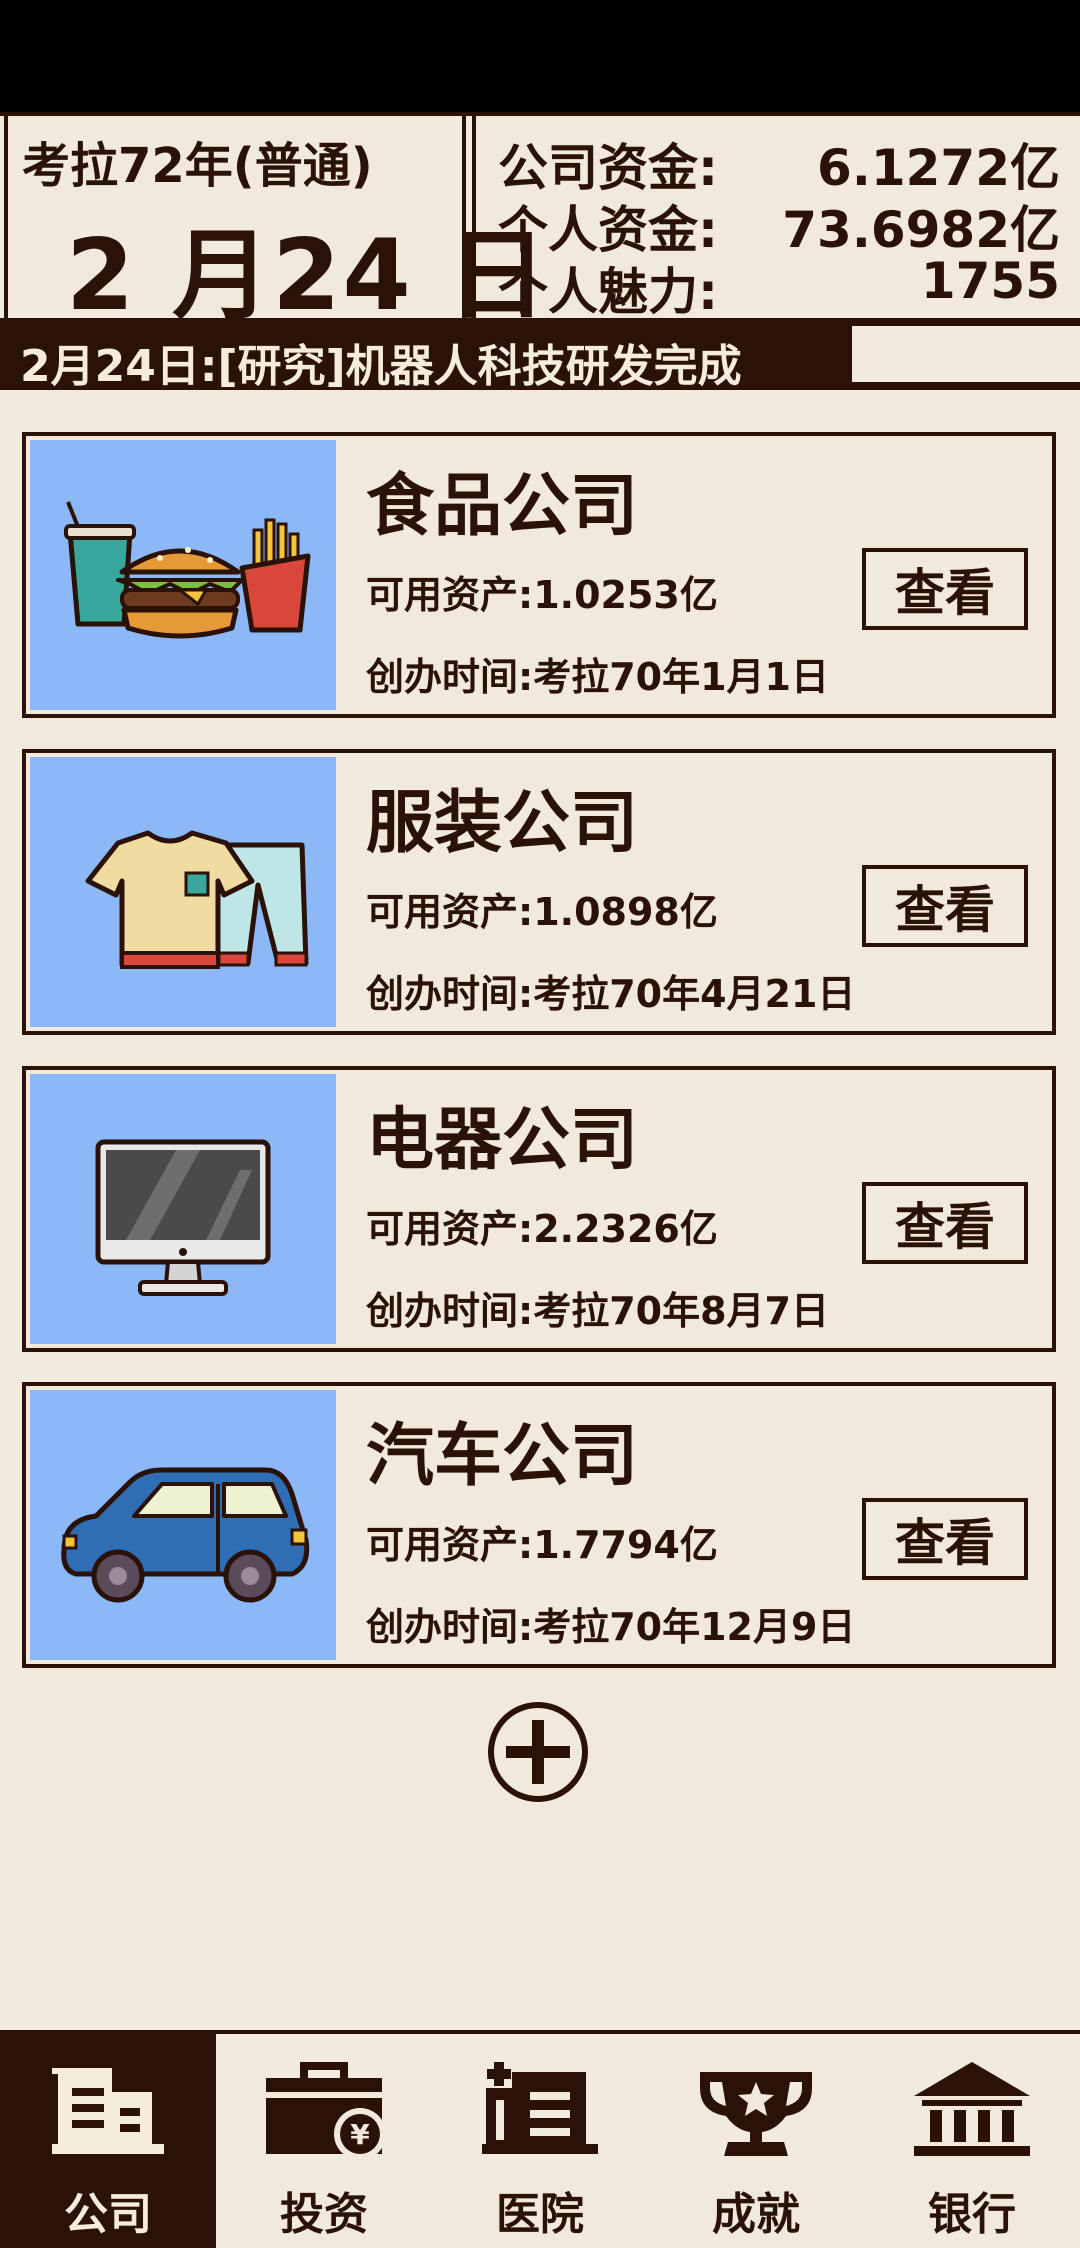 Image resolution: width=1080 pixels, height=2248 pixels. I want to click on stats-panel: 公司资金: 6.1272亿 个人资金: 73.6982亿 个人魅力: 1755, so click(774, 218).